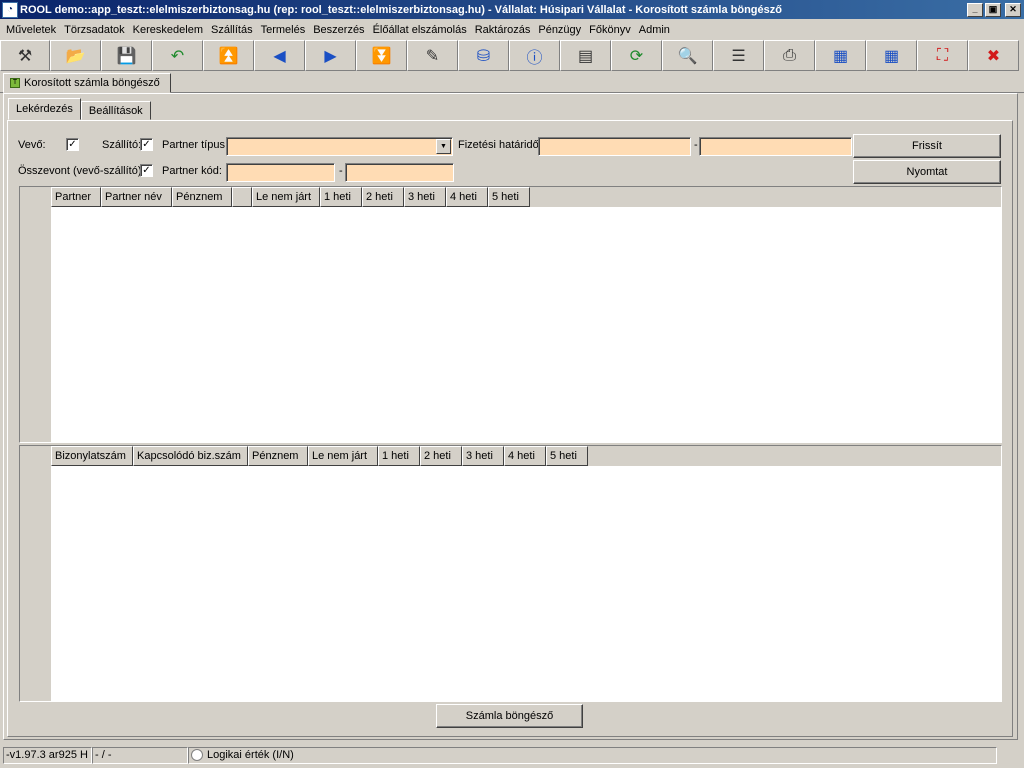  I want to click on due-date-to-input, so click(775, 146).